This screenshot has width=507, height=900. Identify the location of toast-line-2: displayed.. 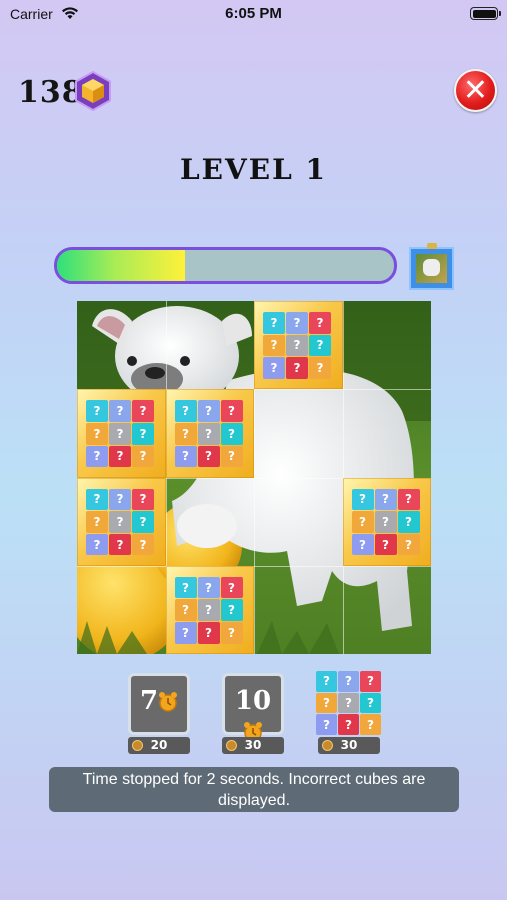
(254, 800).